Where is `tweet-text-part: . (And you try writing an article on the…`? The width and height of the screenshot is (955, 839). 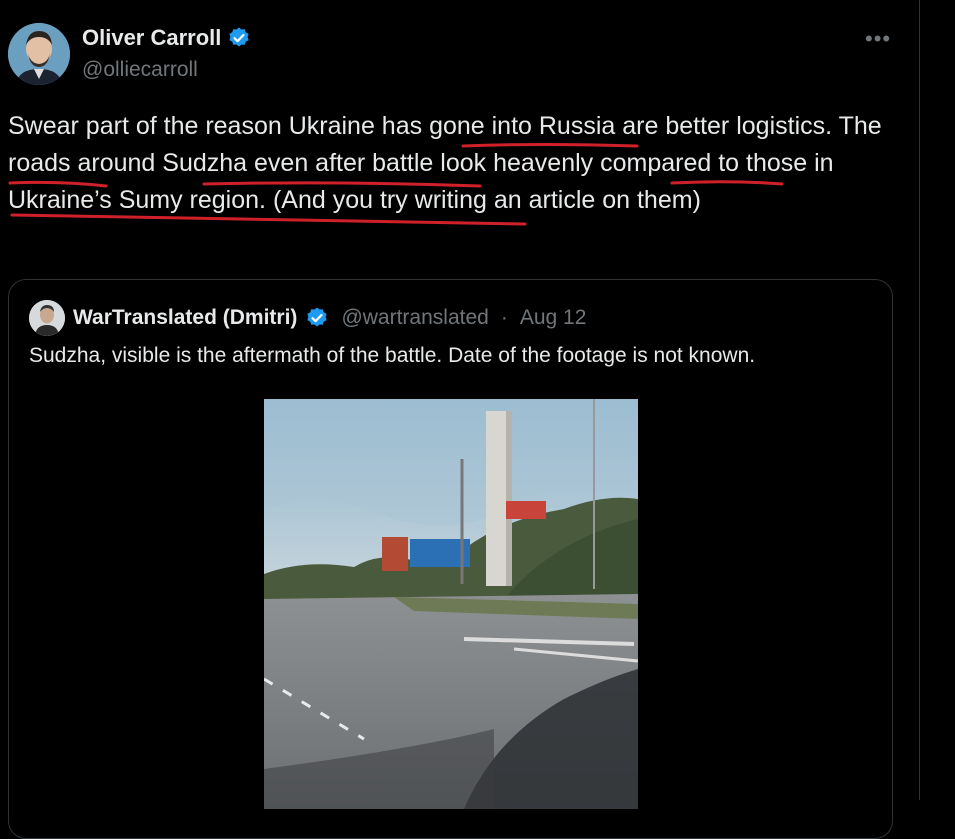 tweet-text-part: . (And you try writing an article on the… is located at coordinates (480, 200).